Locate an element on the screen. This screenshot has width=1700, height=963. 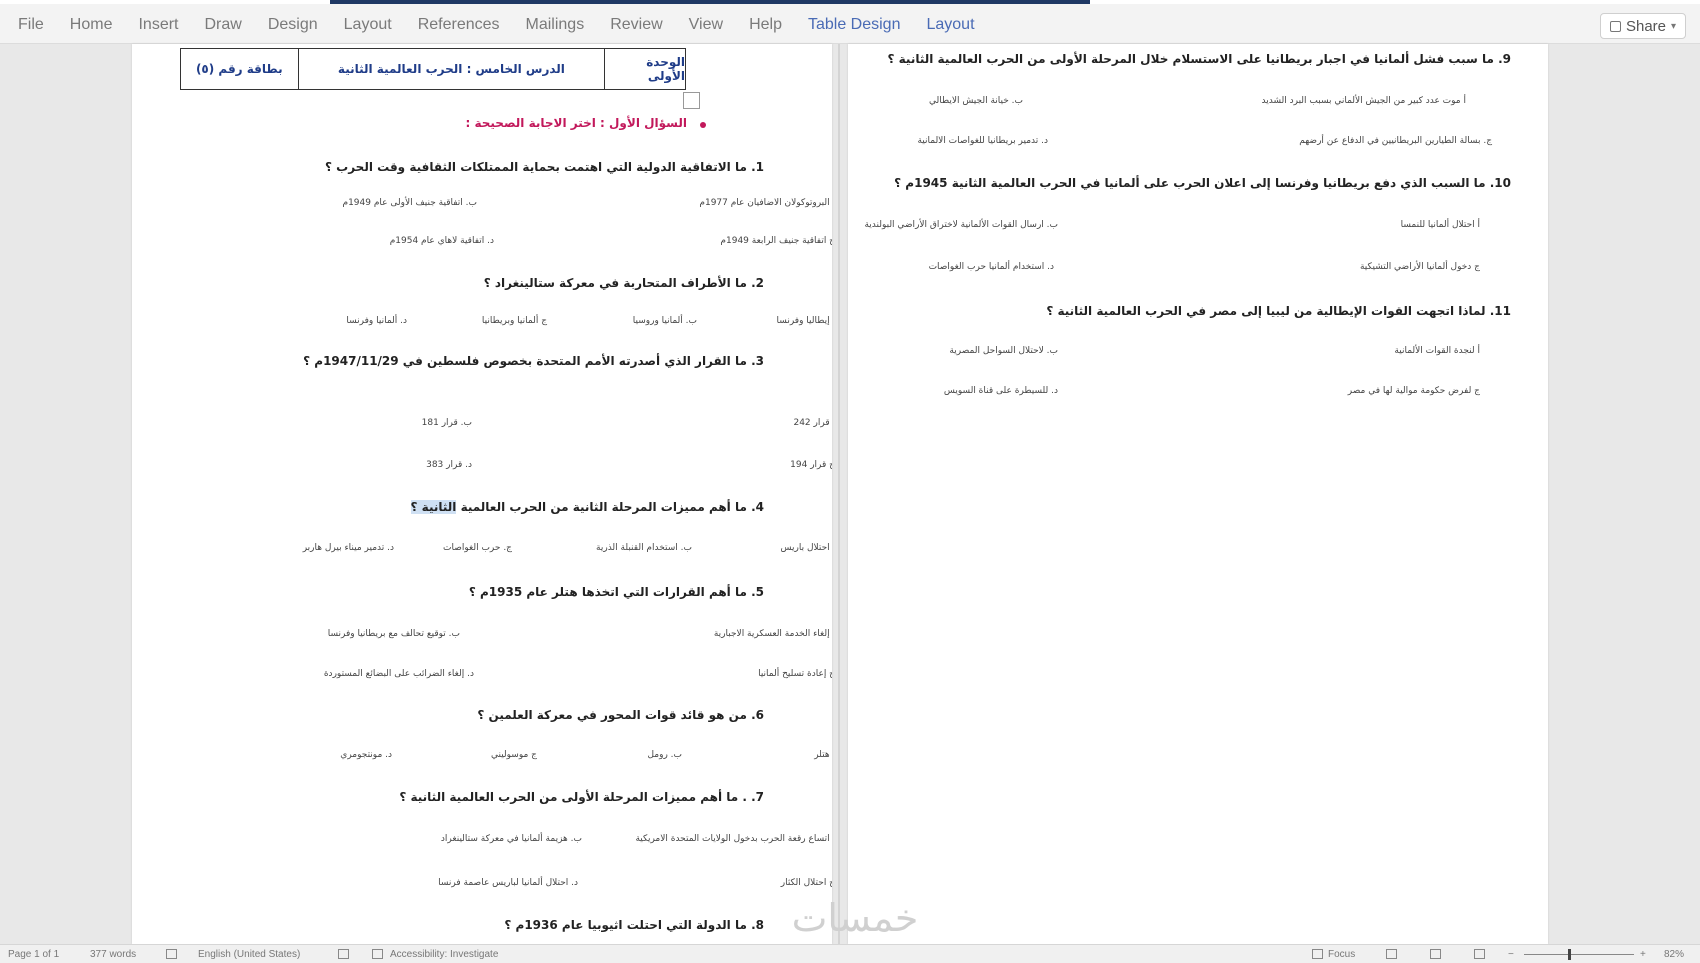
option-a: أ إلغاء الخدمة العسكرية الاجبارية is located at coordinates (772, 634).